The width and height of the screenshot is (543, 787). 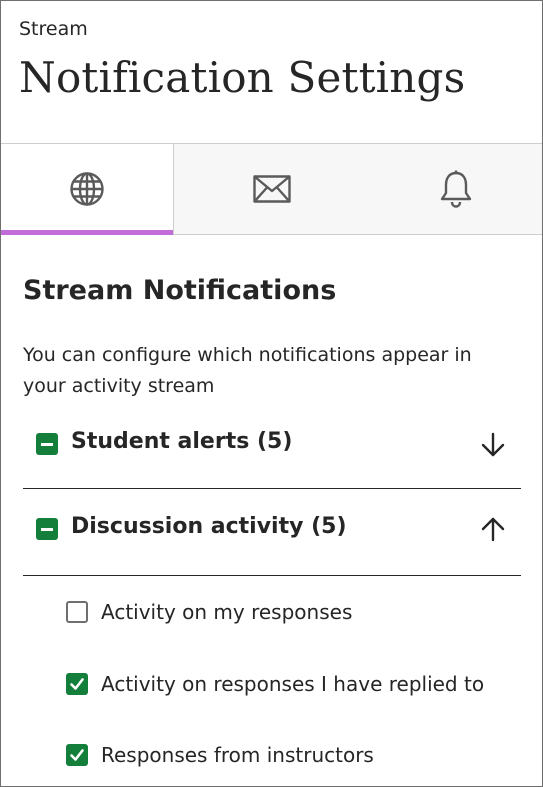 I want to click on envelope-icon, so click(x=271, y=189).